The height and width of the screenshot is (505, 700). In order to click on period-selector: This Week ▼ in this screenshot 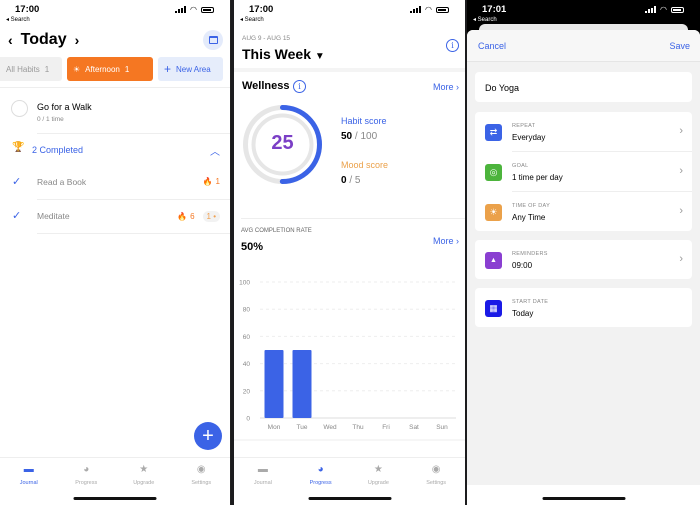, I will do `click(283, 54)`.